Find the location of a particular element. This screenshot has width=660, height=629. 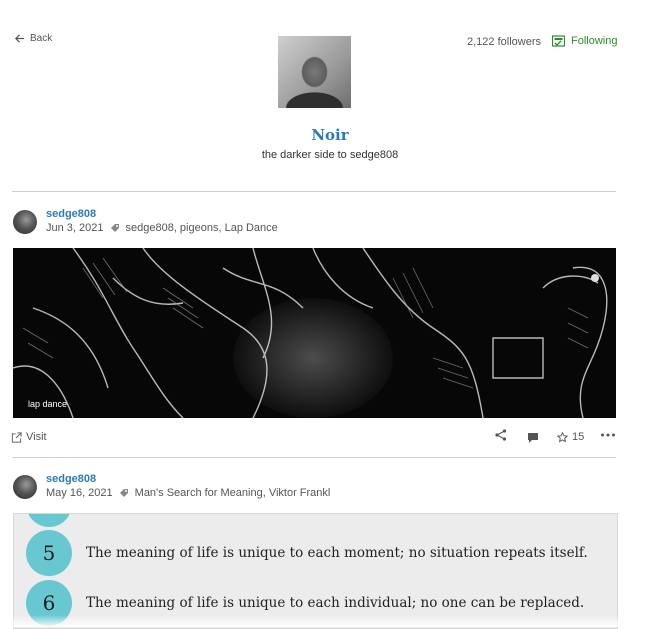

blog-avatar is located at coordinates (314, 72).